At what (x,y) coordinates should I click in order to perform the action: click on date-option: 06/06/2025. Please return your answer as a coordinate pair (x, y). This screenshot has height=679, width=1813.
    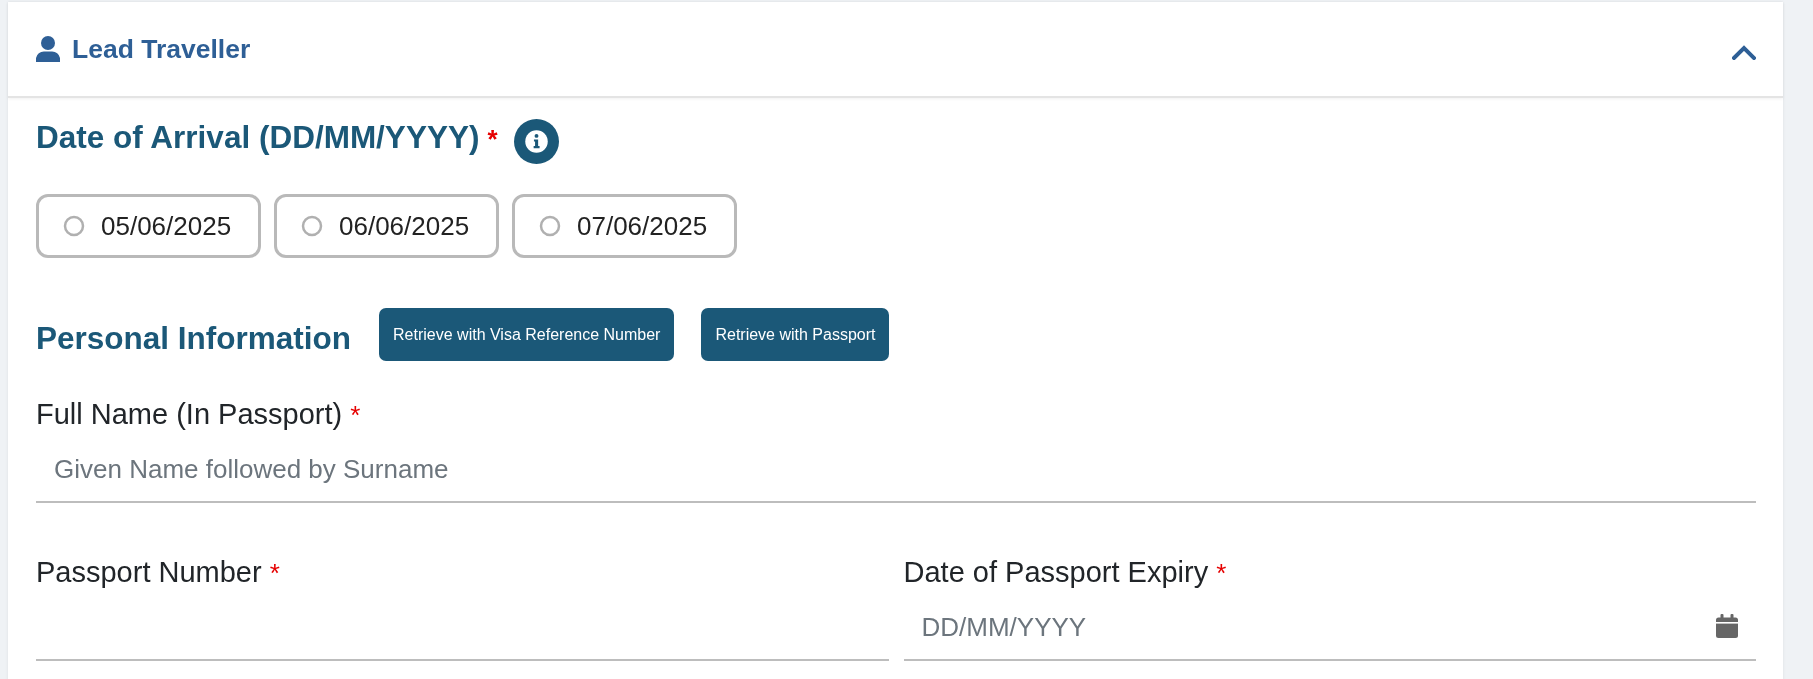
    Looking at the image, I should click on (386, 226).